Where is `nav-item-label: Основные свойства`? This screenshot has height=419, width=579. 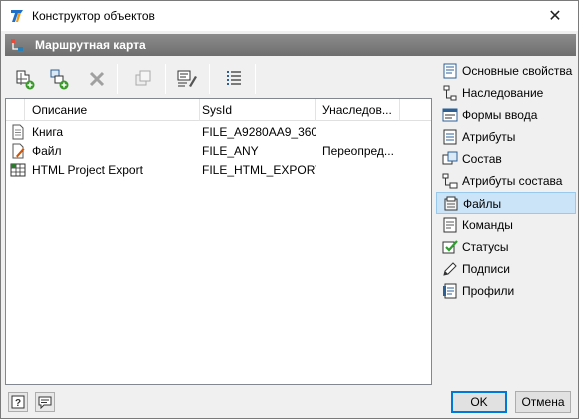
nav-item-label: Основные свойства is located at coordinates (517, 71).